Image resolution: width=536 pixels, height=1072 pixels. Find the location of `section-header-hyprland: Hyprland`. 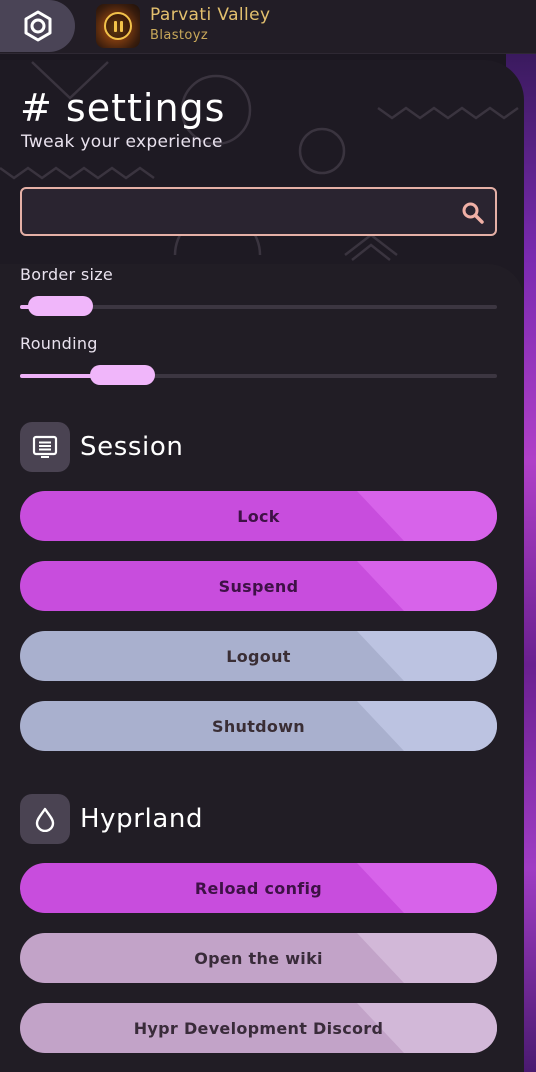

section-header-hyprland: Hyprland is located at coordinates (111, 819).